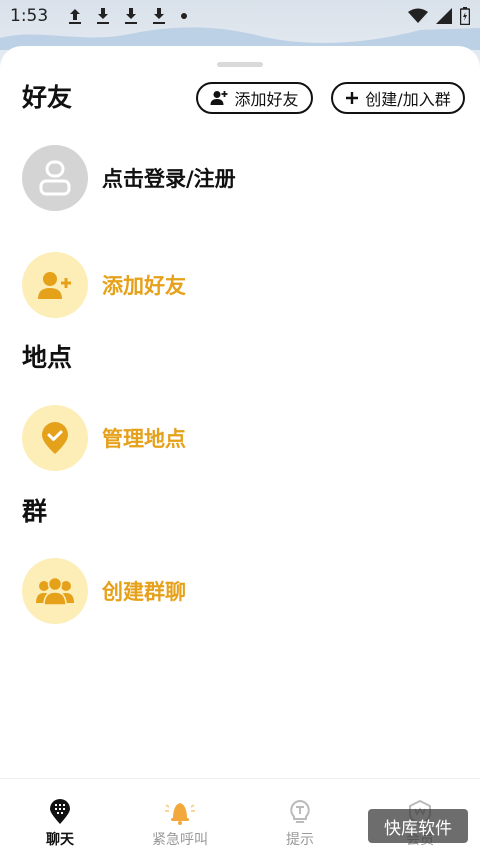  Describe the element at coordinates (266, 99) in the screenshot. I see `add-friend-button-label: 添加好友` at that location.